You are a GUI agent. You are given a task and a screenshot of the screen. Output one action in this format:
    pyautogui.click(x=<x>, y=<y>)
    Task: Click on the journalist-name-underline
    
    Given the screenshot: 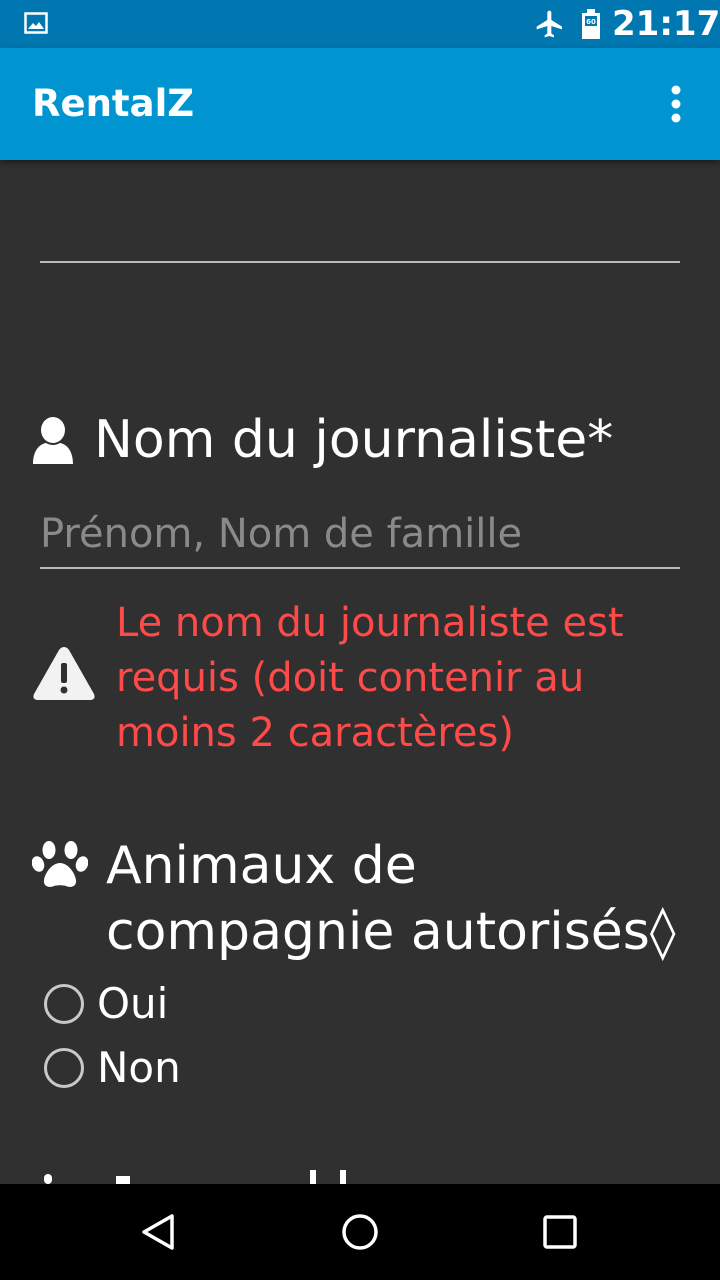 What is the action you would take?
    pyautogui.click(x=360, y=568)
    